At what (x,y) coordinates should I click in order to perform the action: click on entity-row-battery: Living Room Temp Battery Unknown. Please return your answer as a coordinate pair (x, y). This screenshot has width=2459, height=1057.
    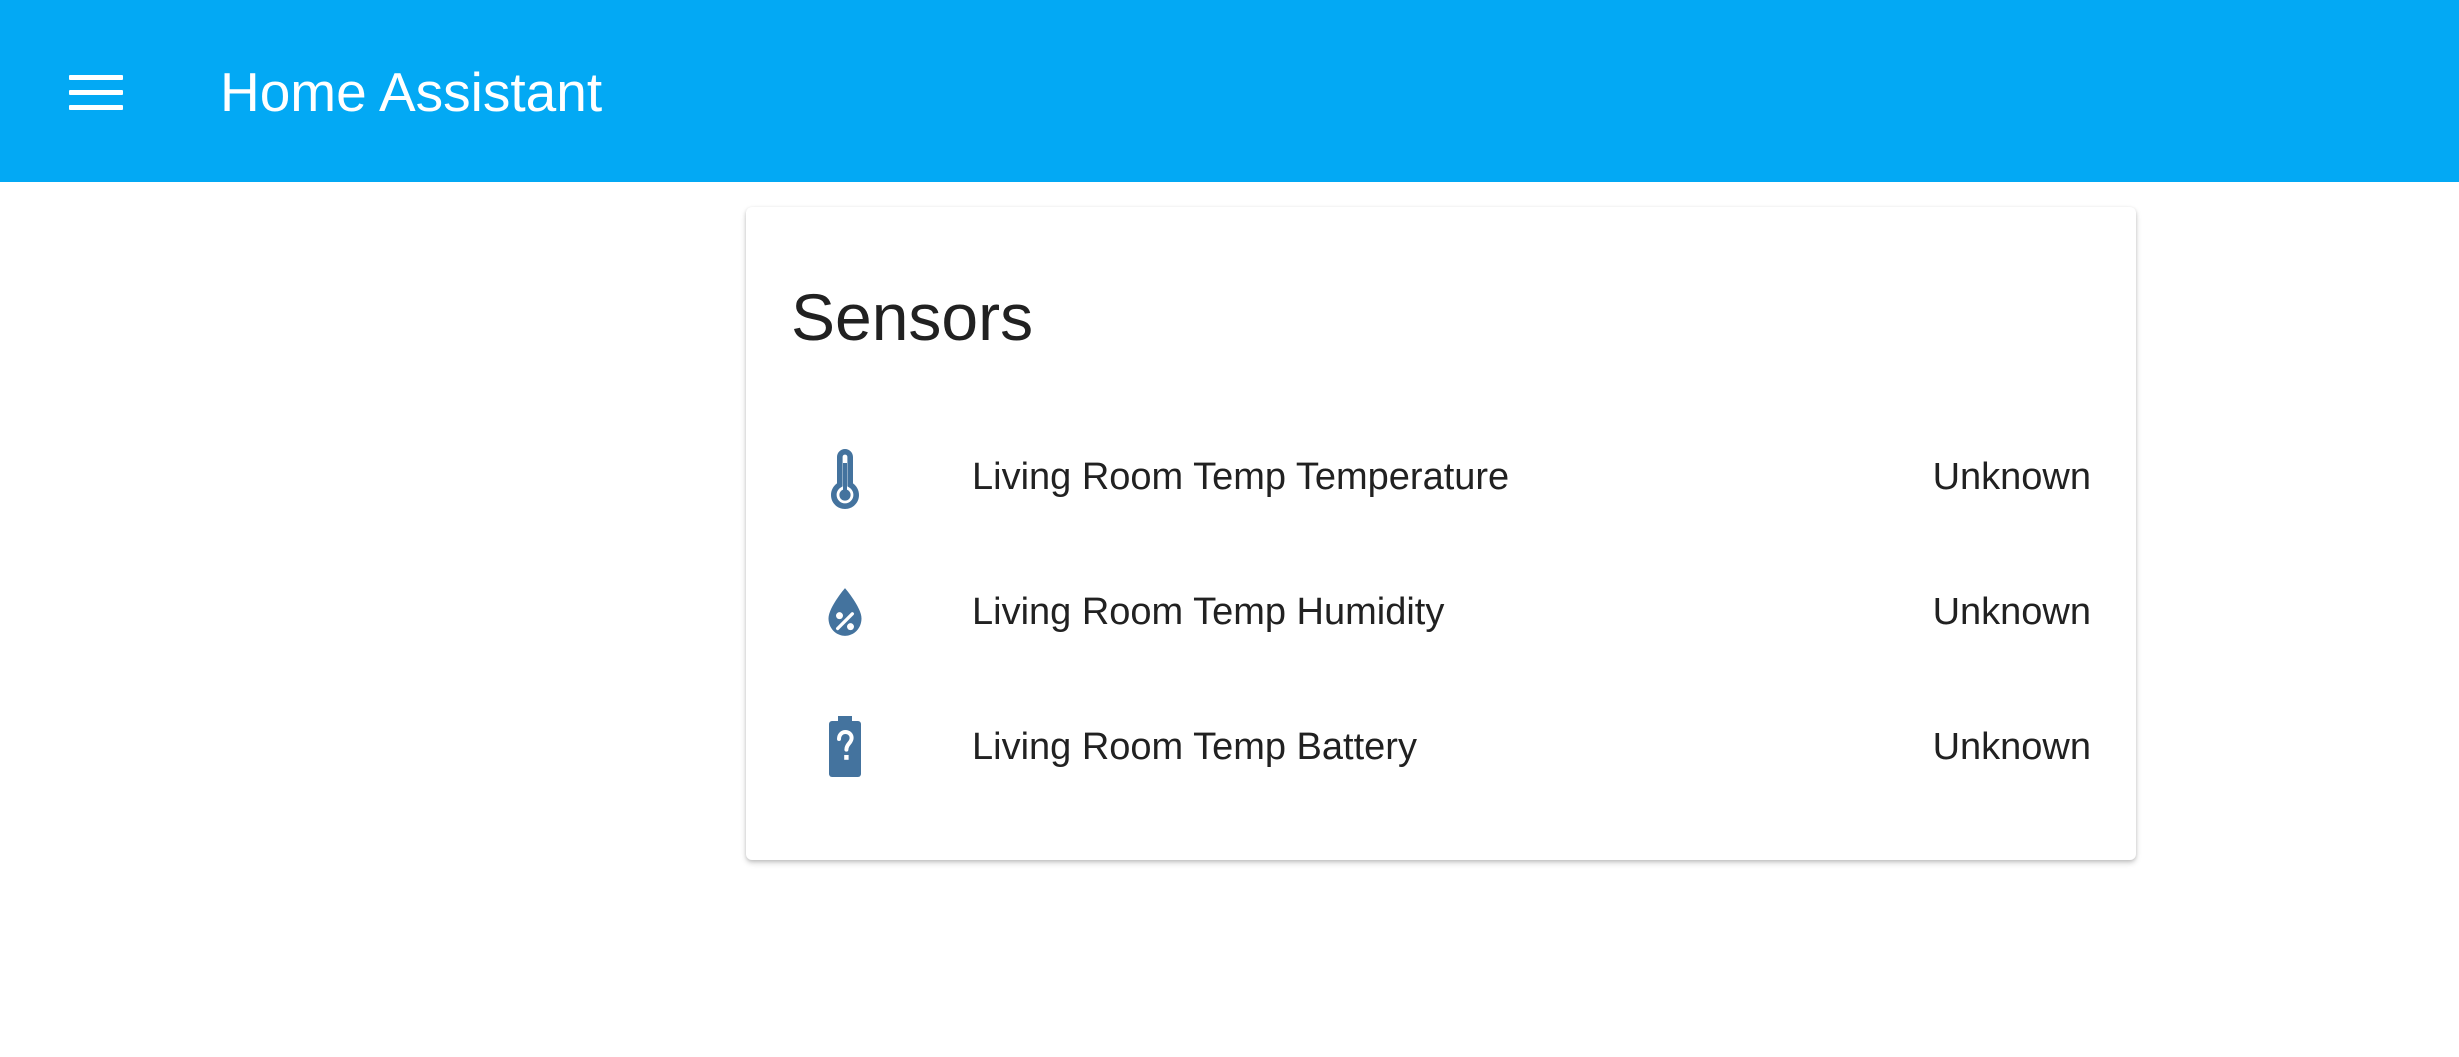
    Looking at the image, I should click on (1441, 747).